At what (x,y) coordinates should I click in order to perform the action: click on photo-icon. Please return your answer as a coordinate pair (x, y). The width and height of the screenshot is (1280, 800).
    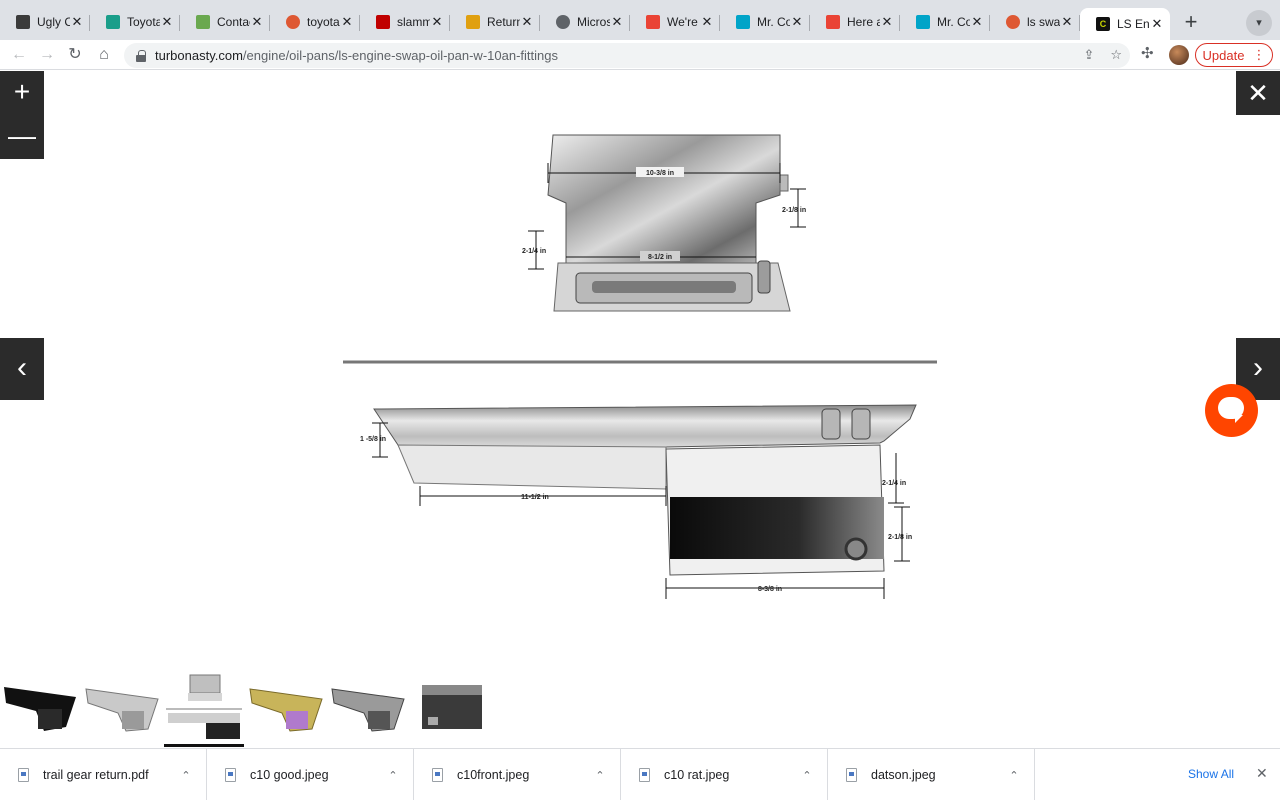
    Looking at the image, I should click on (23, 22).